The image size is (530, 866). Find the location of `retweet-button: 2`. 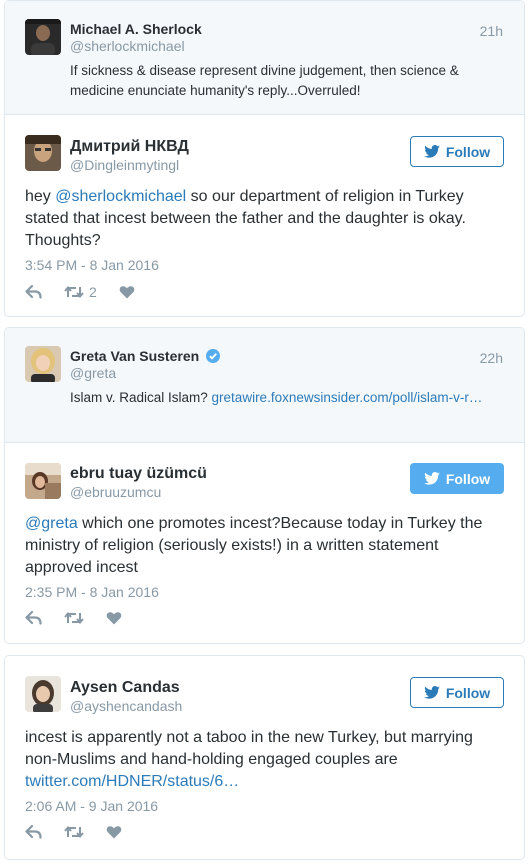

retweet-button: 2 is located at coordinates (80, 292).